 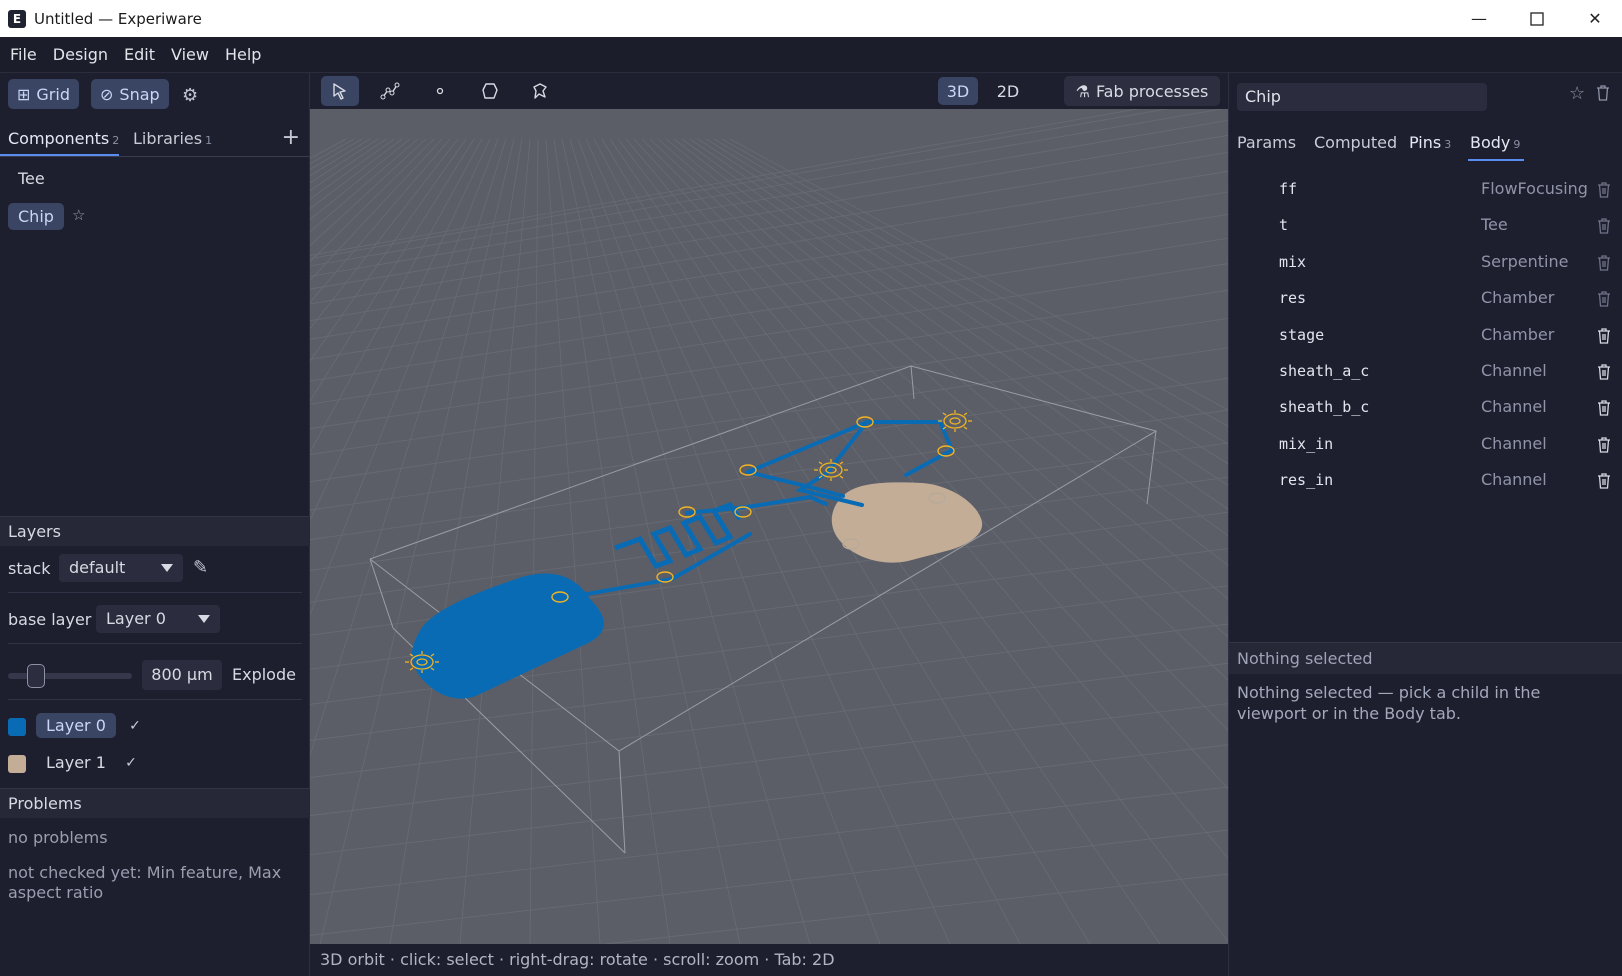 What do you see at coordinates (1425, 300) in the screenshot?
I see `body-row-res: res Chamber` at bounding box center [1425, 300].